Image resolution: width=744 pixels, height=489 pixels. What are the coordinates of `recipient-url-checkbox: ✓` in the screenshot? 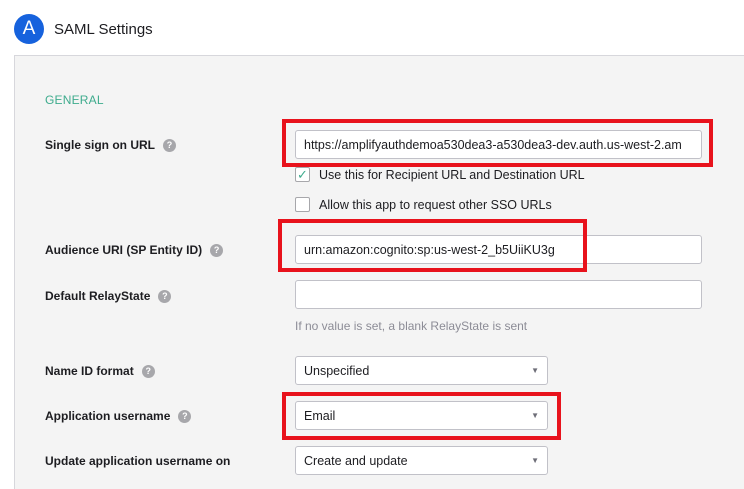 It's located at (302, 174).